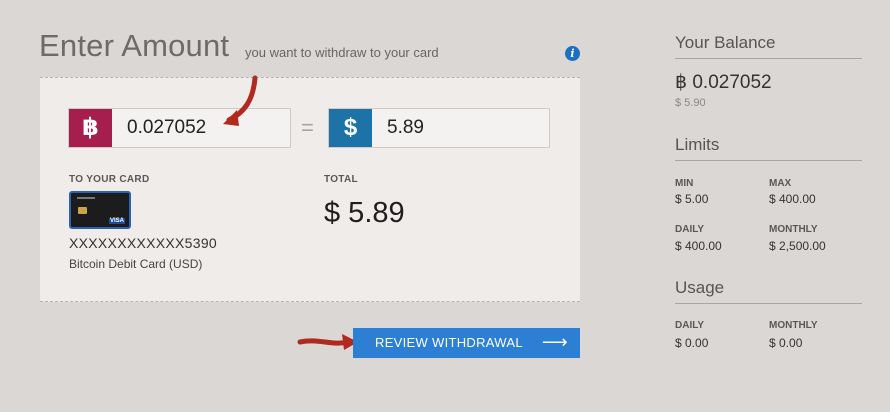 The width and height of the screenshot is (890, 412). Describe the element at coordinates (310, 301) in the screenshot. I see `panel-divider-bottom` at that location.